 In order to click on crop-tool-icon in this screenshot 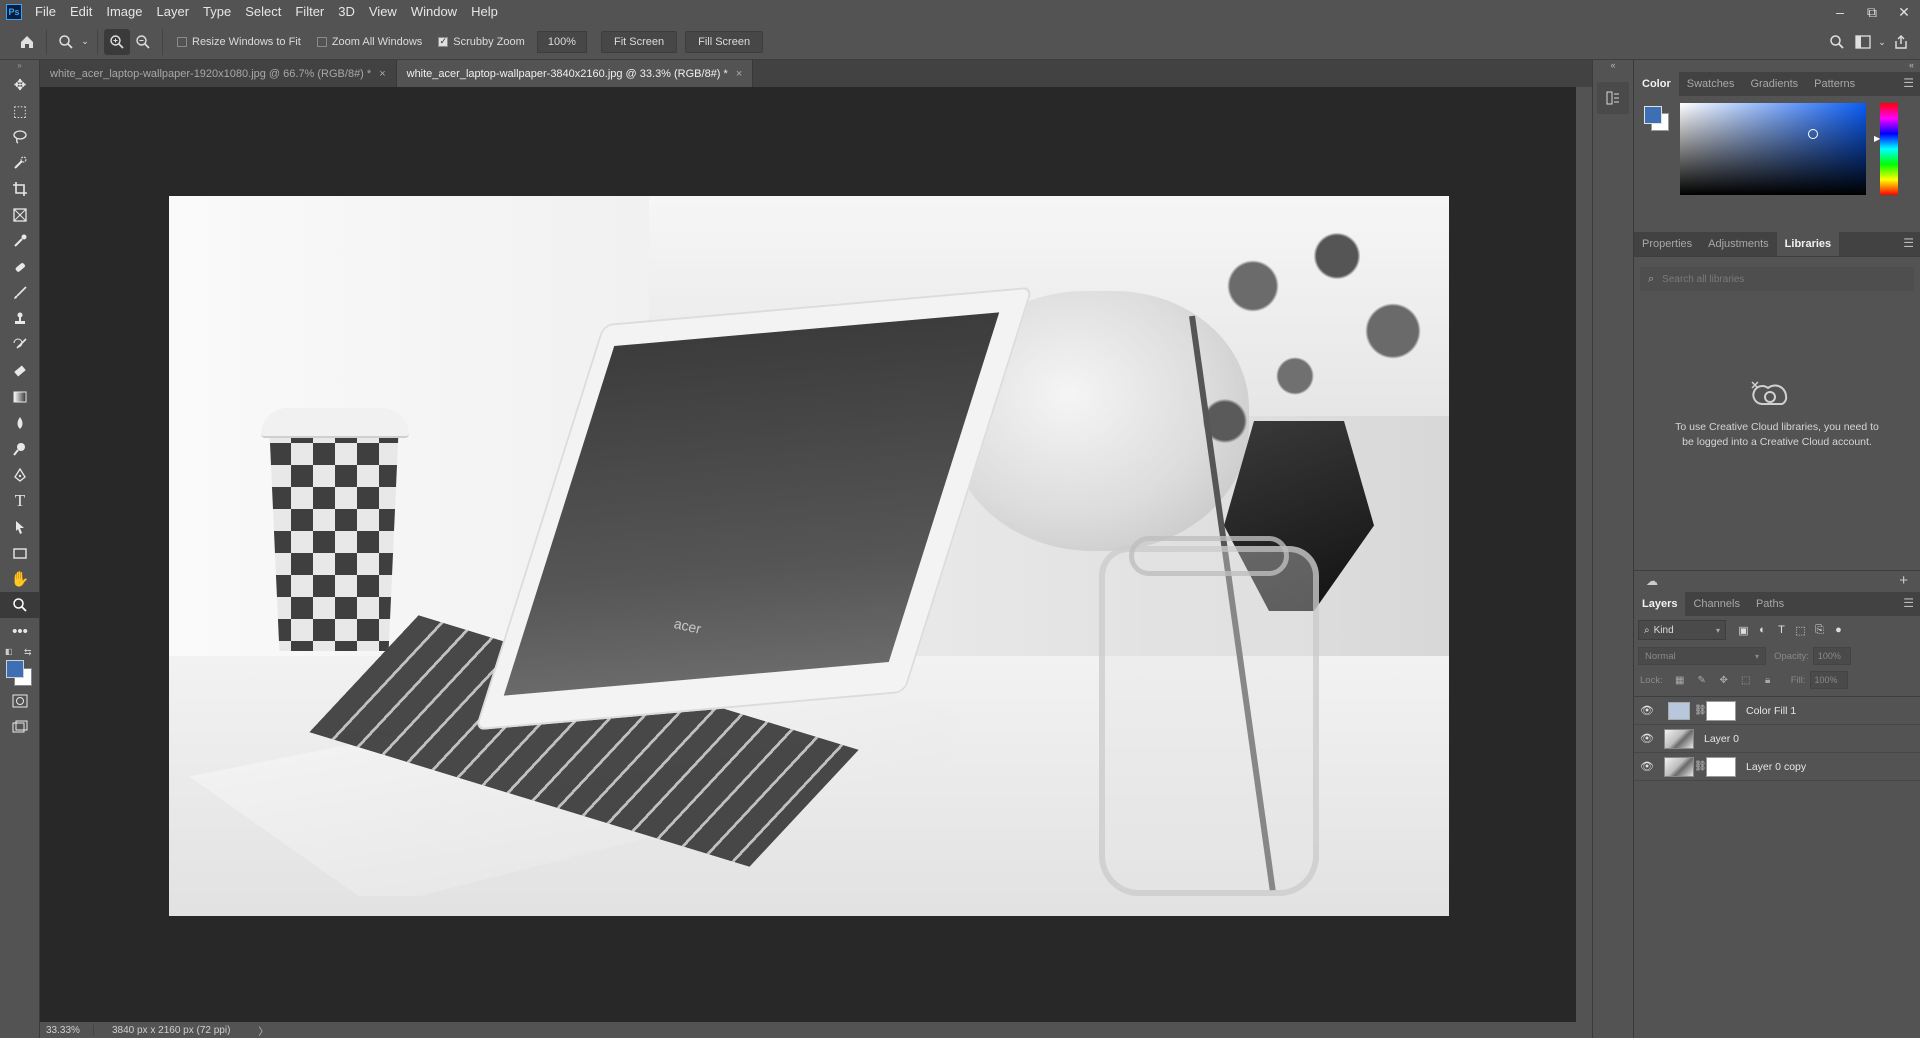, I will do `click(20, 189)`.